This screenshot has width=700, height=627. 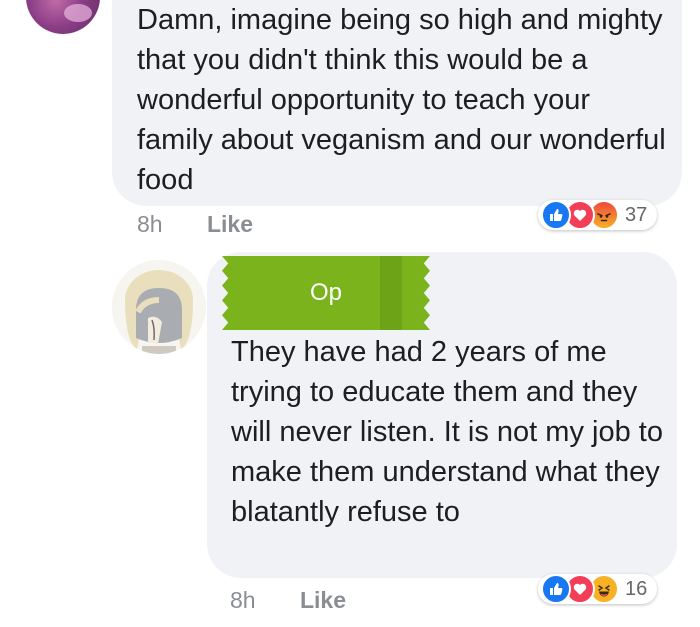 I want to click on op-tag-stripe, so click(x=391, y=293).